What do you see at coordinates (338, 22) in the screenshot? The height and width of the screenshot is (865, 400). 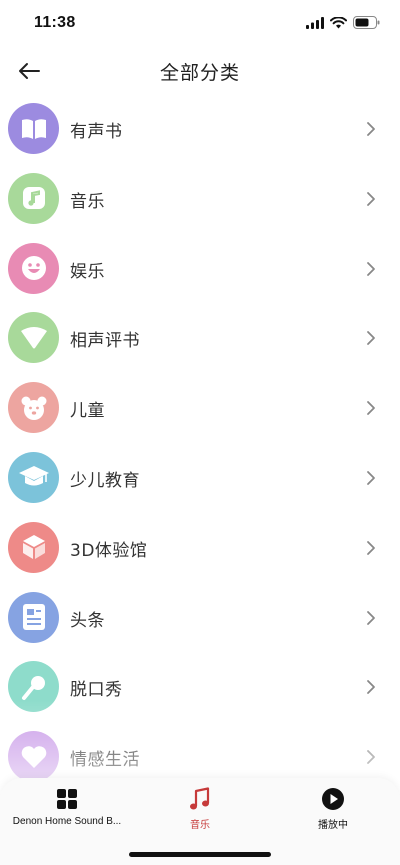 I see `wifi-icon` at bounding box center [338, 22].